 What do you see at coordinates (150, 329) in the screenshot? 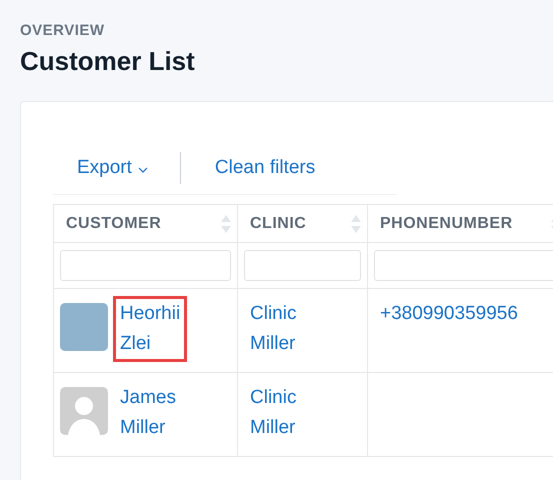
I see `customer-link: Heorhii Zlei` at bounding box center [150, 329].